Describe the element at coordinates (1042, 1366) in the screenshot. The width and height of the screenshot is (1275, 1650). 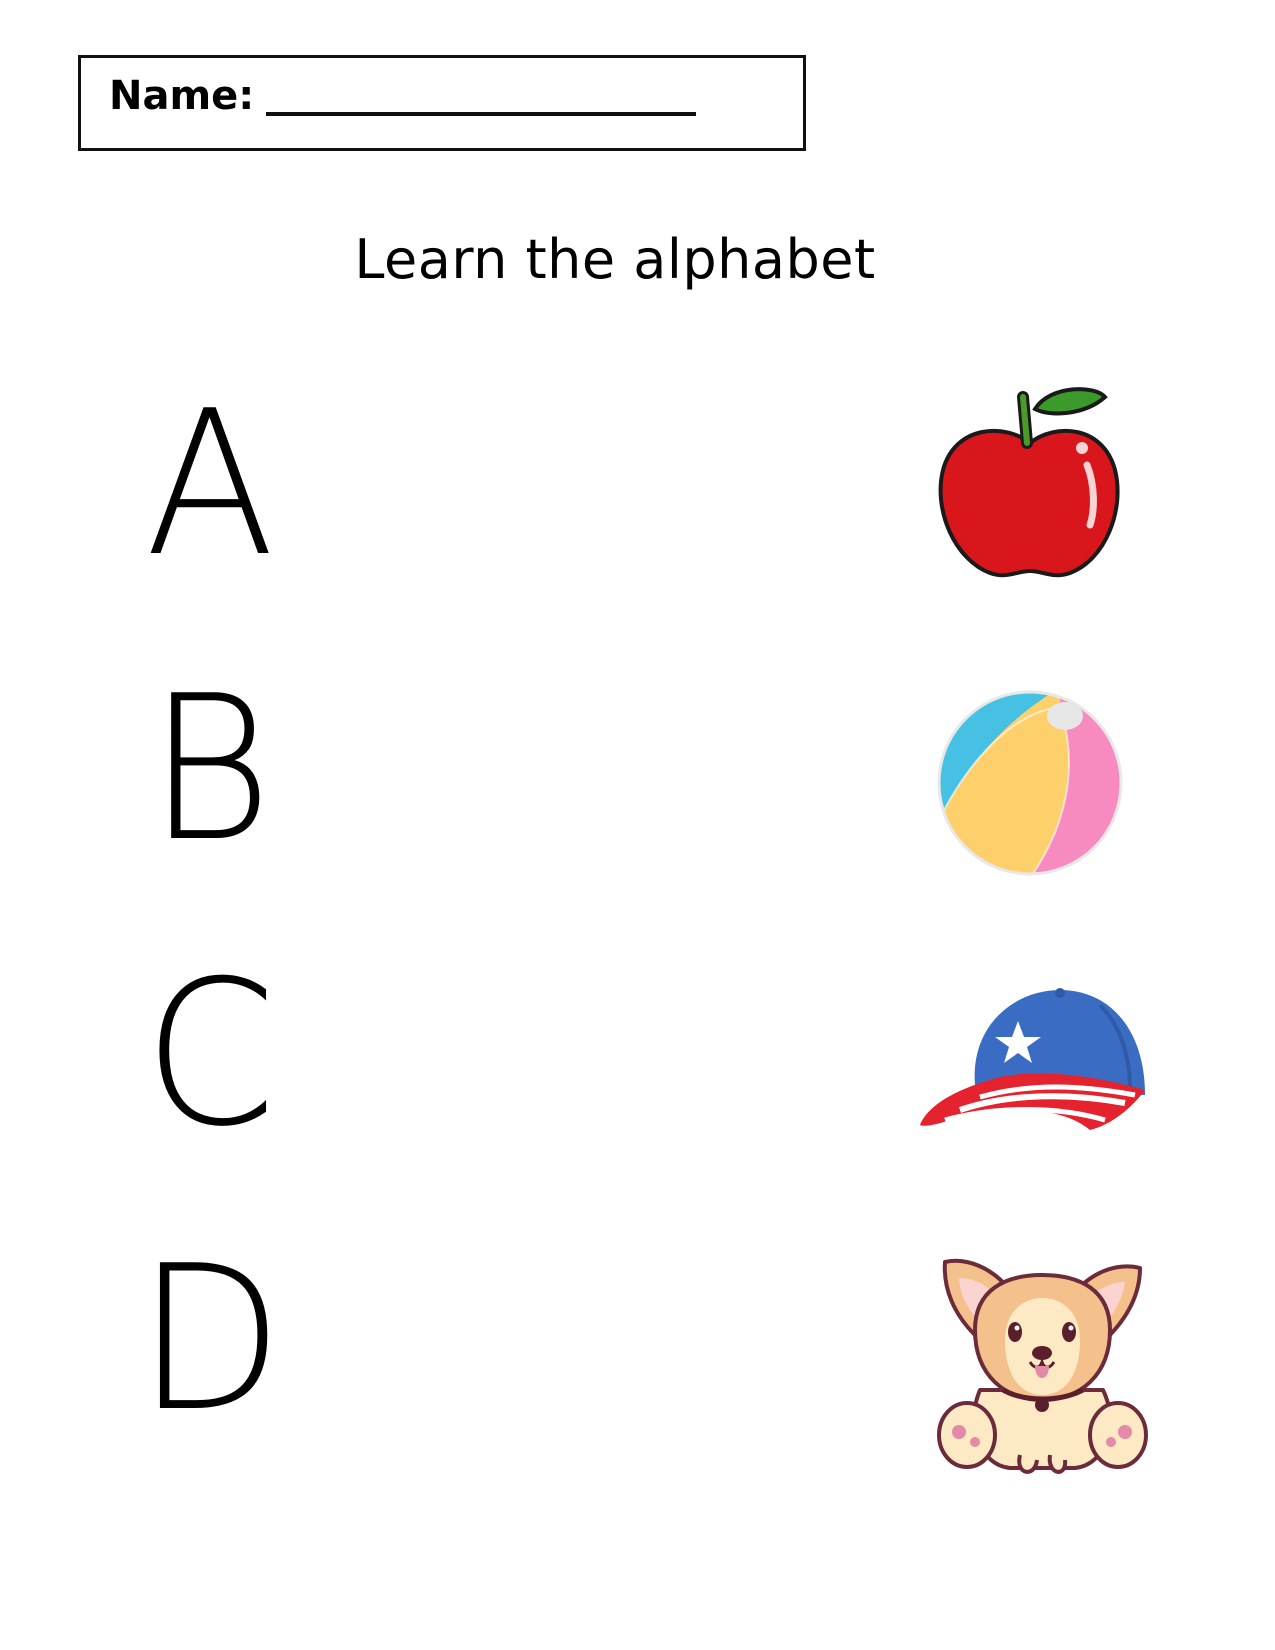
I see `dog-icon` at that location.